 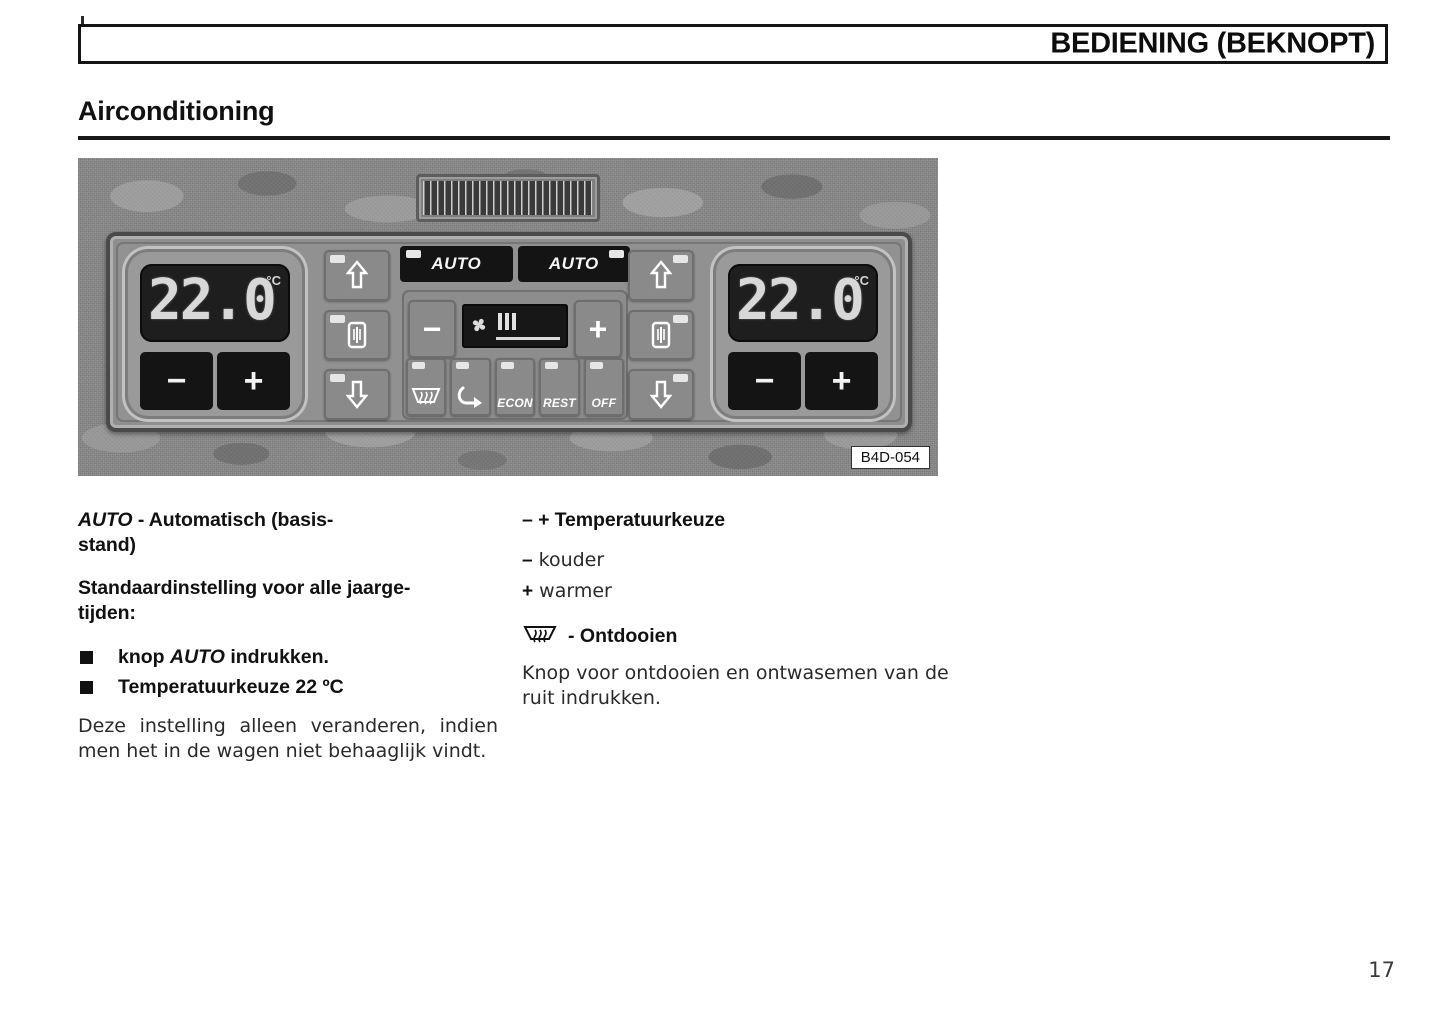 I want to click on blower-level-display, so click(x=515, y=326).